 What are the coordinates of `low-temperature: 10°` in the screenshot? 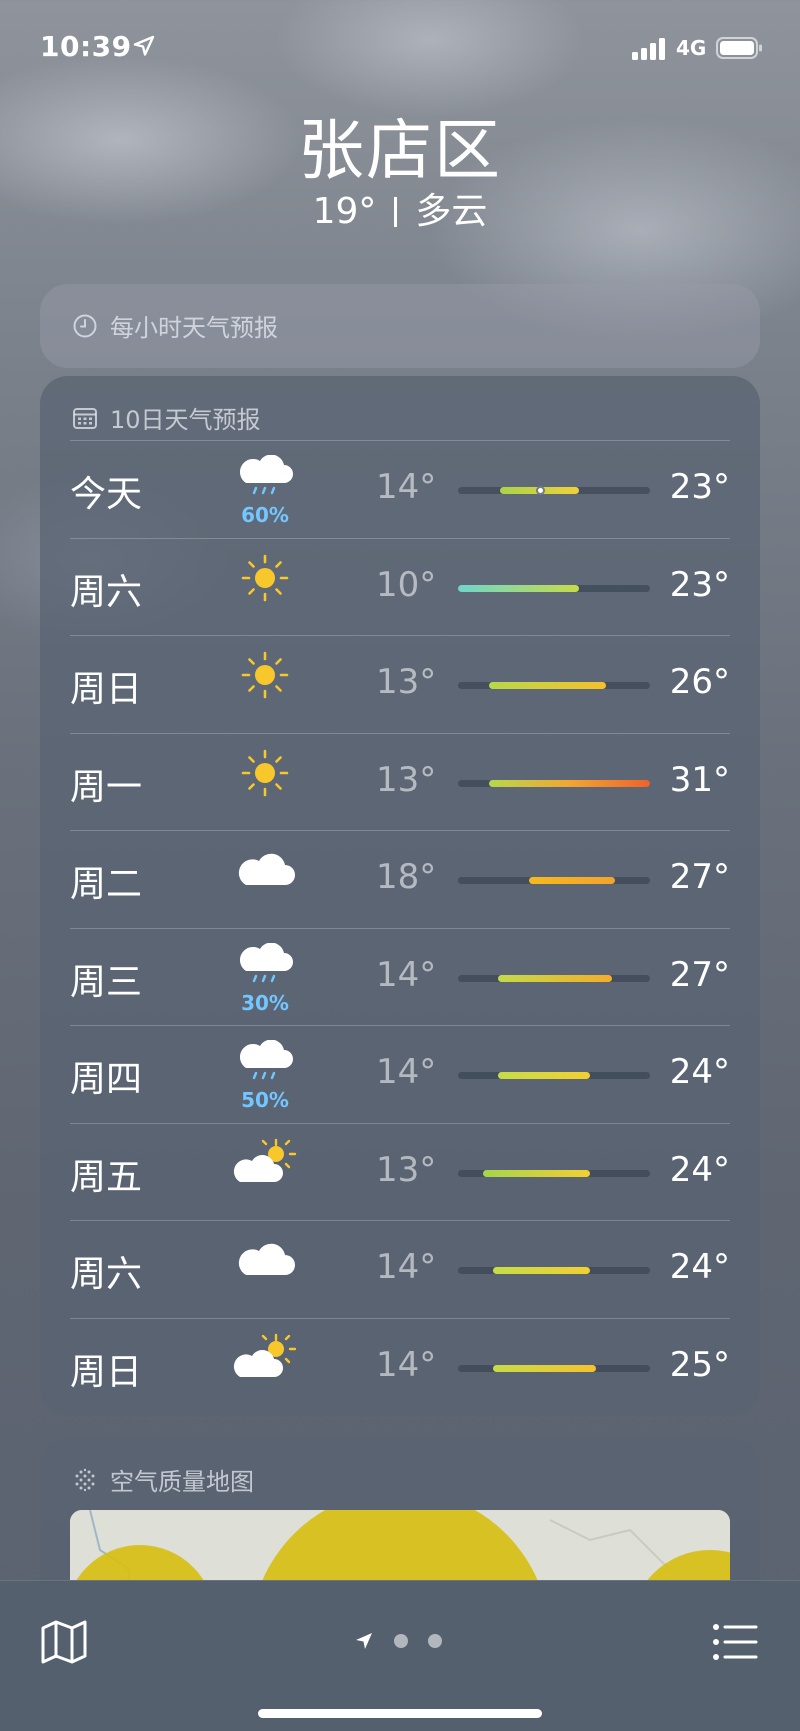 It's located at (406, 584).